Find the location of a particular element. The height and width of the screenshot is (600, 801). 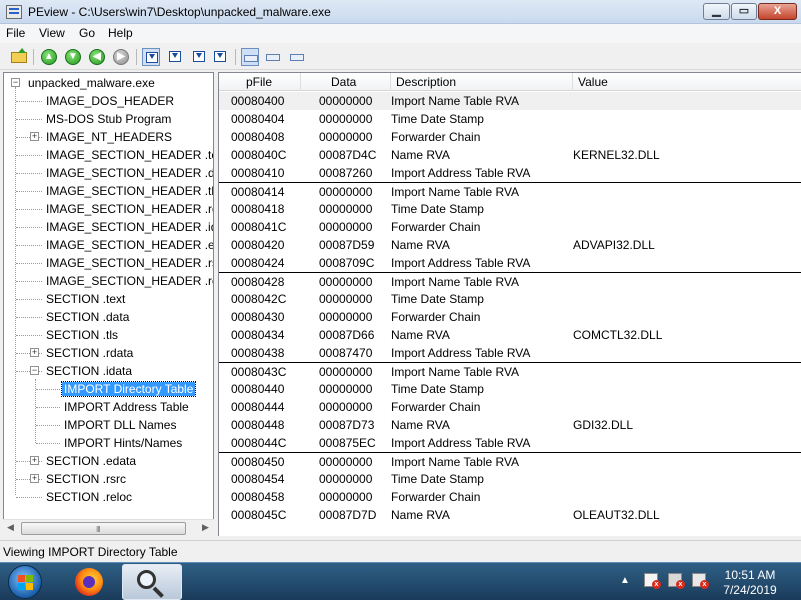

view-mode-4-button is located at coordinates (220, 57).